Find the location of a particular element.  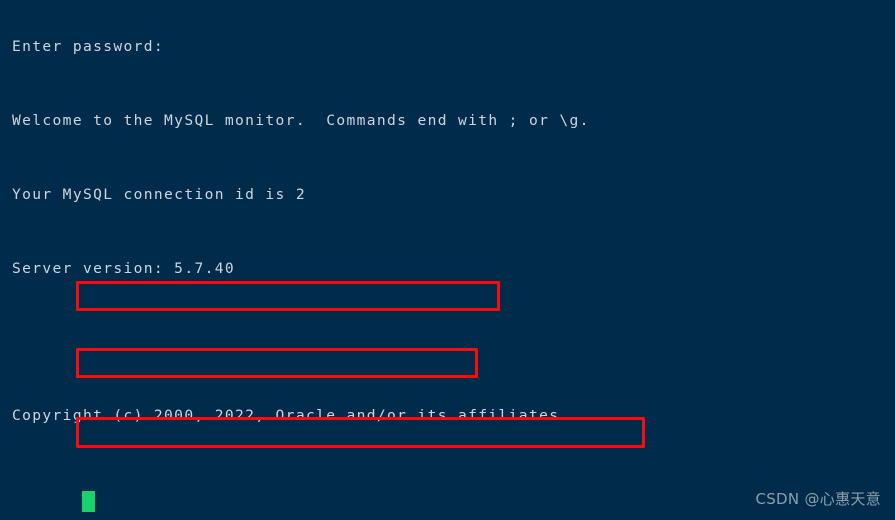

watermark-label: CSDN @心惠天意 is located at coordinates (818, 499).